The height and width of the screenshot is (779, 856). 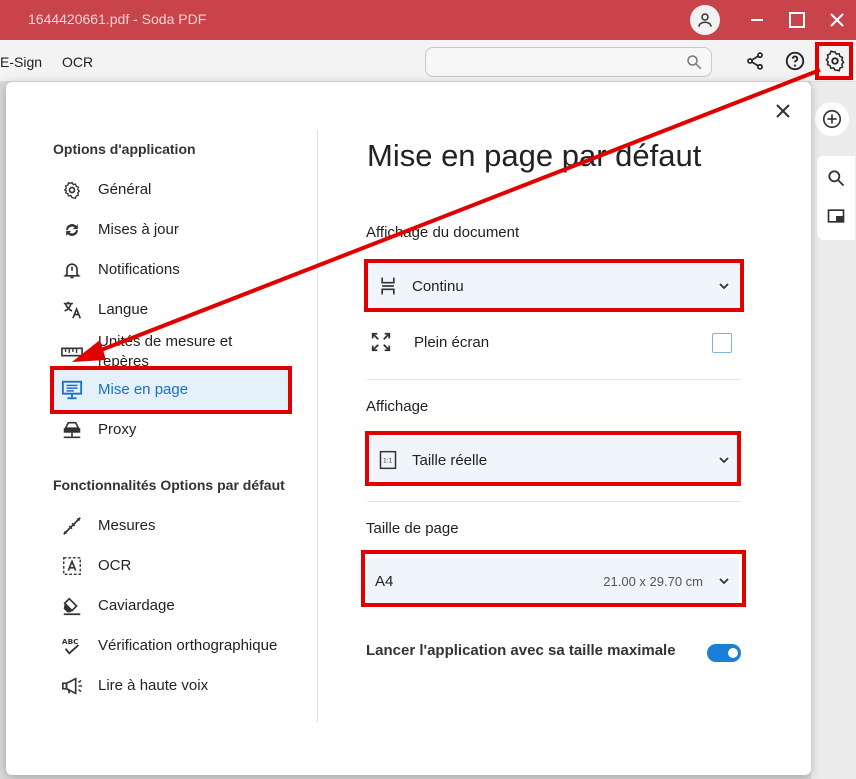 What do you see at coordinates (117, 429) in the screenshot?
I see `nav-label: Proxy` at bounding box center [117, 429].